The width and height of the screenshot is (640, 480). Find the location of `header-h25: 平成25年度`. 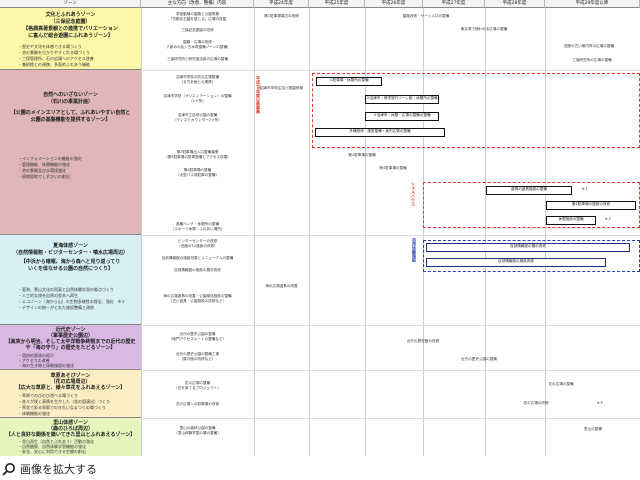

header-h25: 平成25年度 is located at coordinates (337, 4).